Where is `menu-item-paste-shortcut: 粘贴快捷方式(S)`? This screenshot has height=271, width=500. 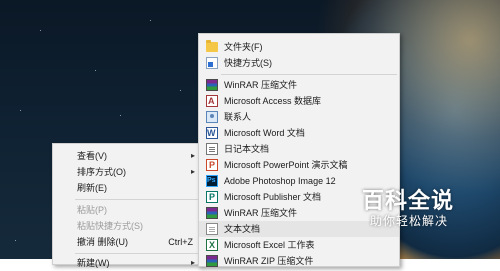
menu-item-paste-shortcut: 粘贴快捷方式(S) is located at coordinates (127, 226).